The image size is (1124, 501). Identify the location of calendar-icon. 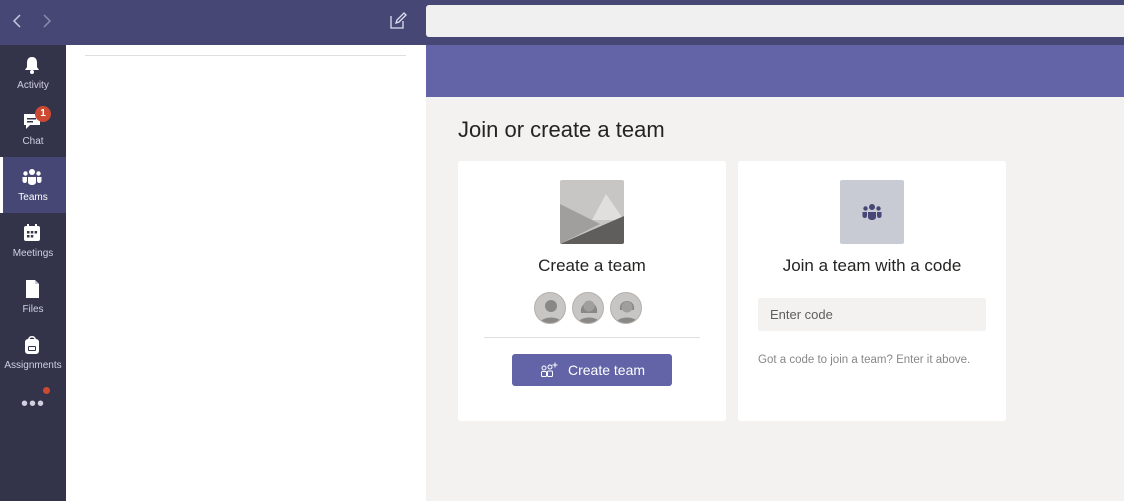
(32, 232).